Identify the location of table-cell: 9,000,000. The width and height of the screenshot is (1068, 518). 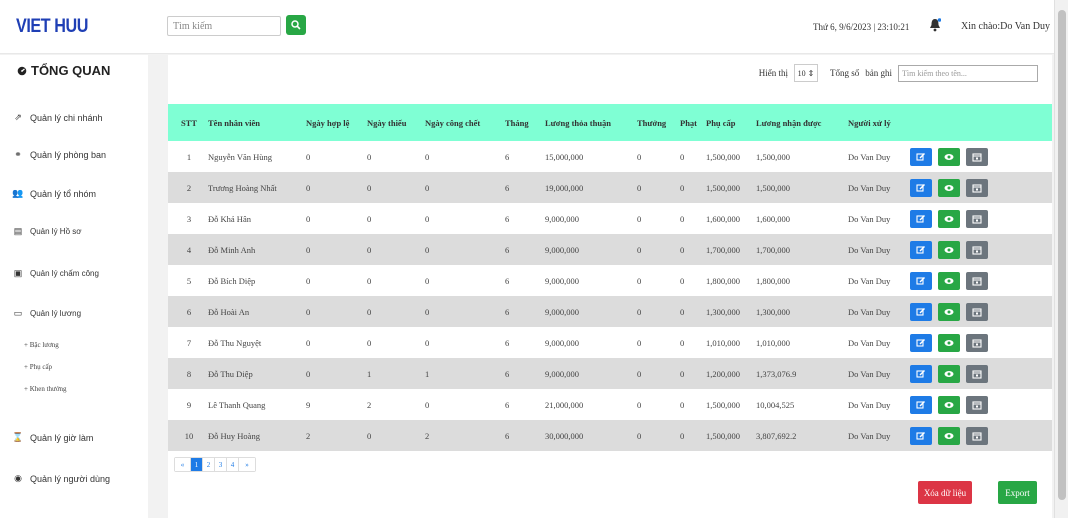
(562, 373).